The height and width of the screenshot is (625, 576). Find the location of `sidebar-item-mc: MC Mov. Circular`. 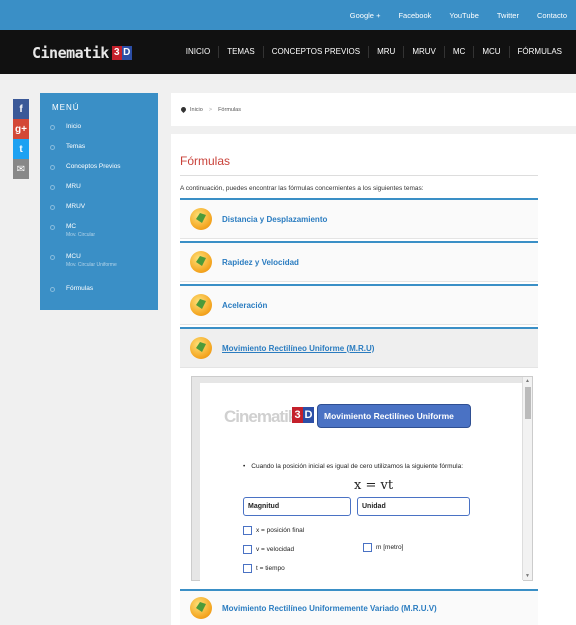

sidebar-item-mc: MC Mov. Circular is located at coordinates (67, 230).